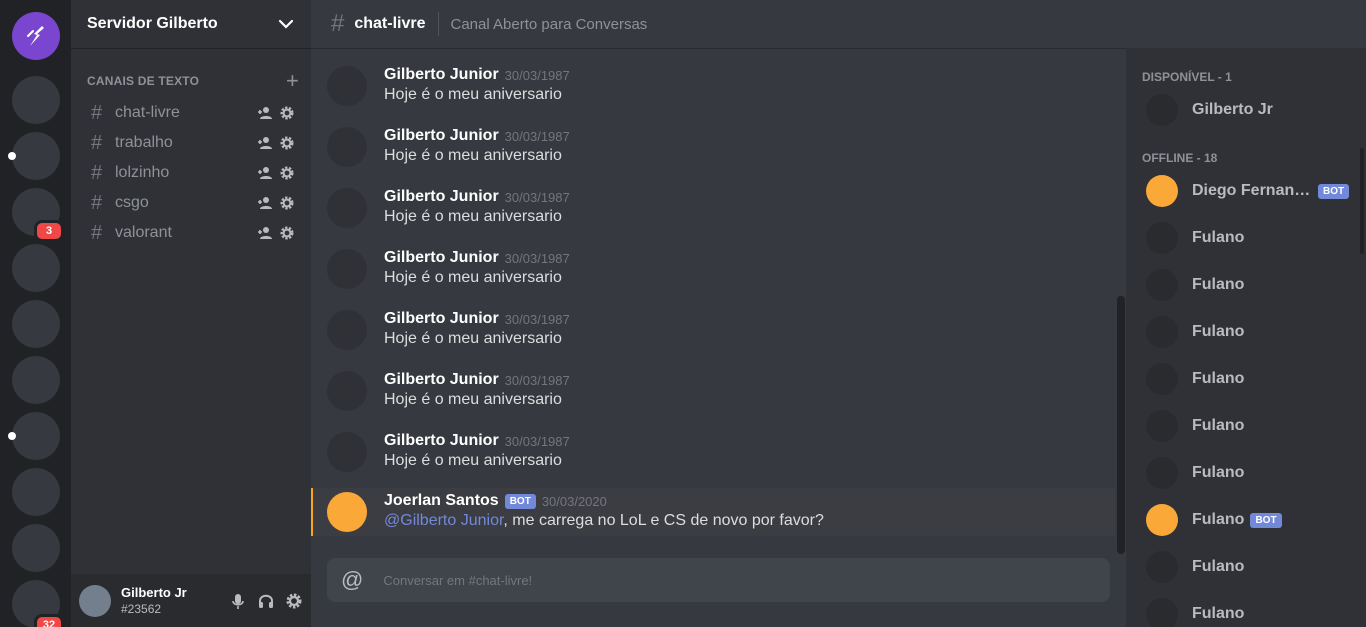 Image resolution: width=1366 pixels, height=627 pixels. What do you see at coordinates (191, 233) in the screenshot?
I see `channel-item: # valorant` at bounding box center [191, 233].